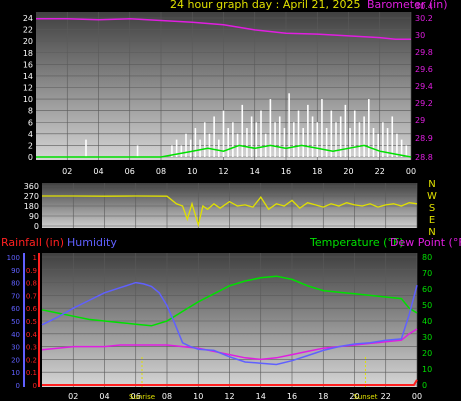 Image resolution: width=461 pixels, height=401 pixels. Describe the element at coordinates (417, 396) in the screenshot. I see `temp-x-tick-label: 00` at that location.